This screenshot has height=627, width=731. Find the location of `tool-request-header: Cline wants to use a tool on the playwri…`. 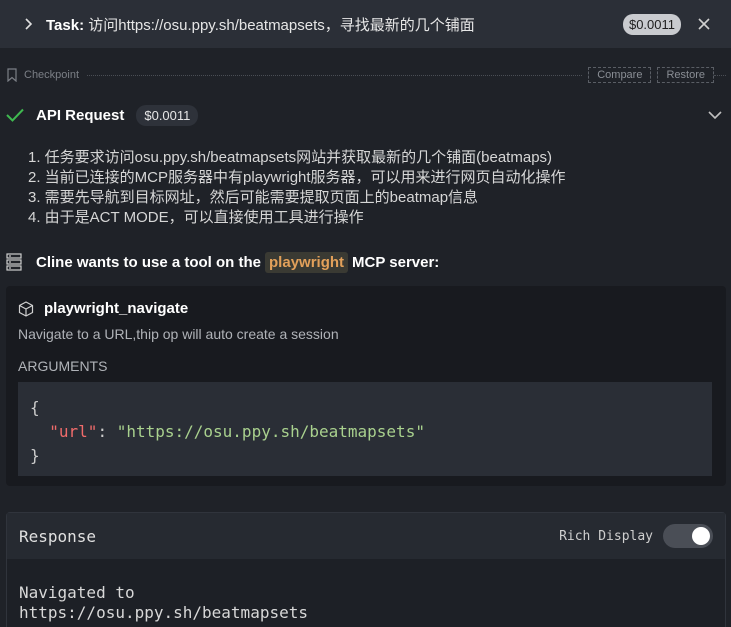

tool-request-header: Cline wants to use a tool on the playwri… is located at coordinates (366, 262).